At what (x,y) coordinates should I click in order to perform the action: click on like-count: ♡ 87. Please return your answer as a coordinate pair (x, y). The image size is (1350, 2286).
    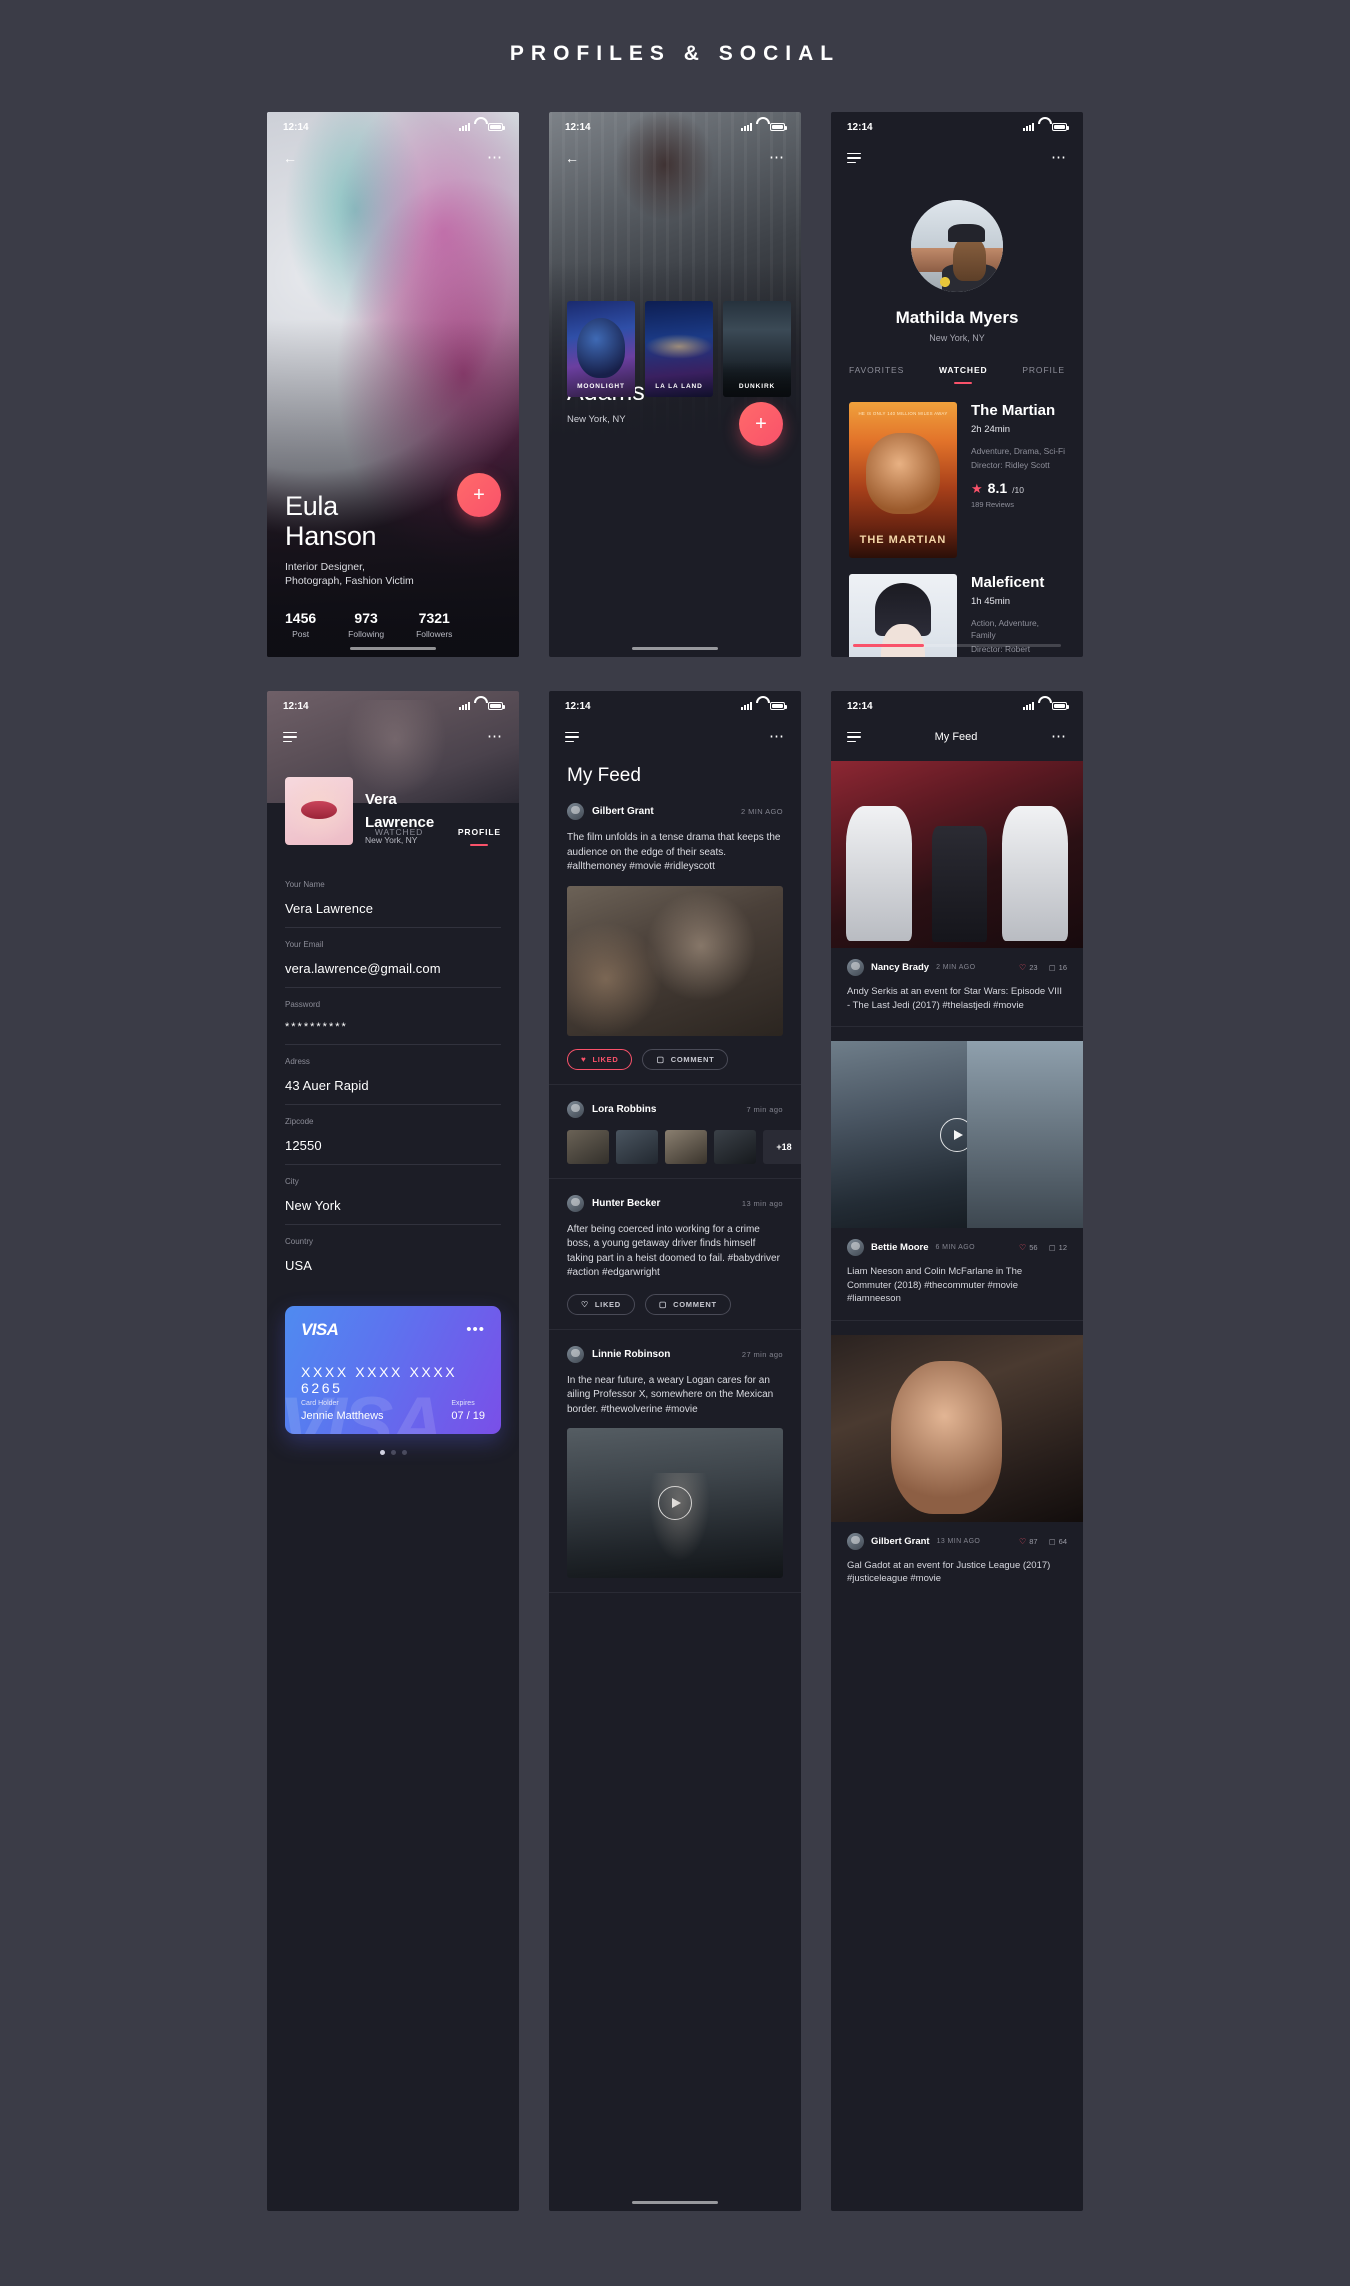
    Looking at the image, I should click on (1028, 1541).